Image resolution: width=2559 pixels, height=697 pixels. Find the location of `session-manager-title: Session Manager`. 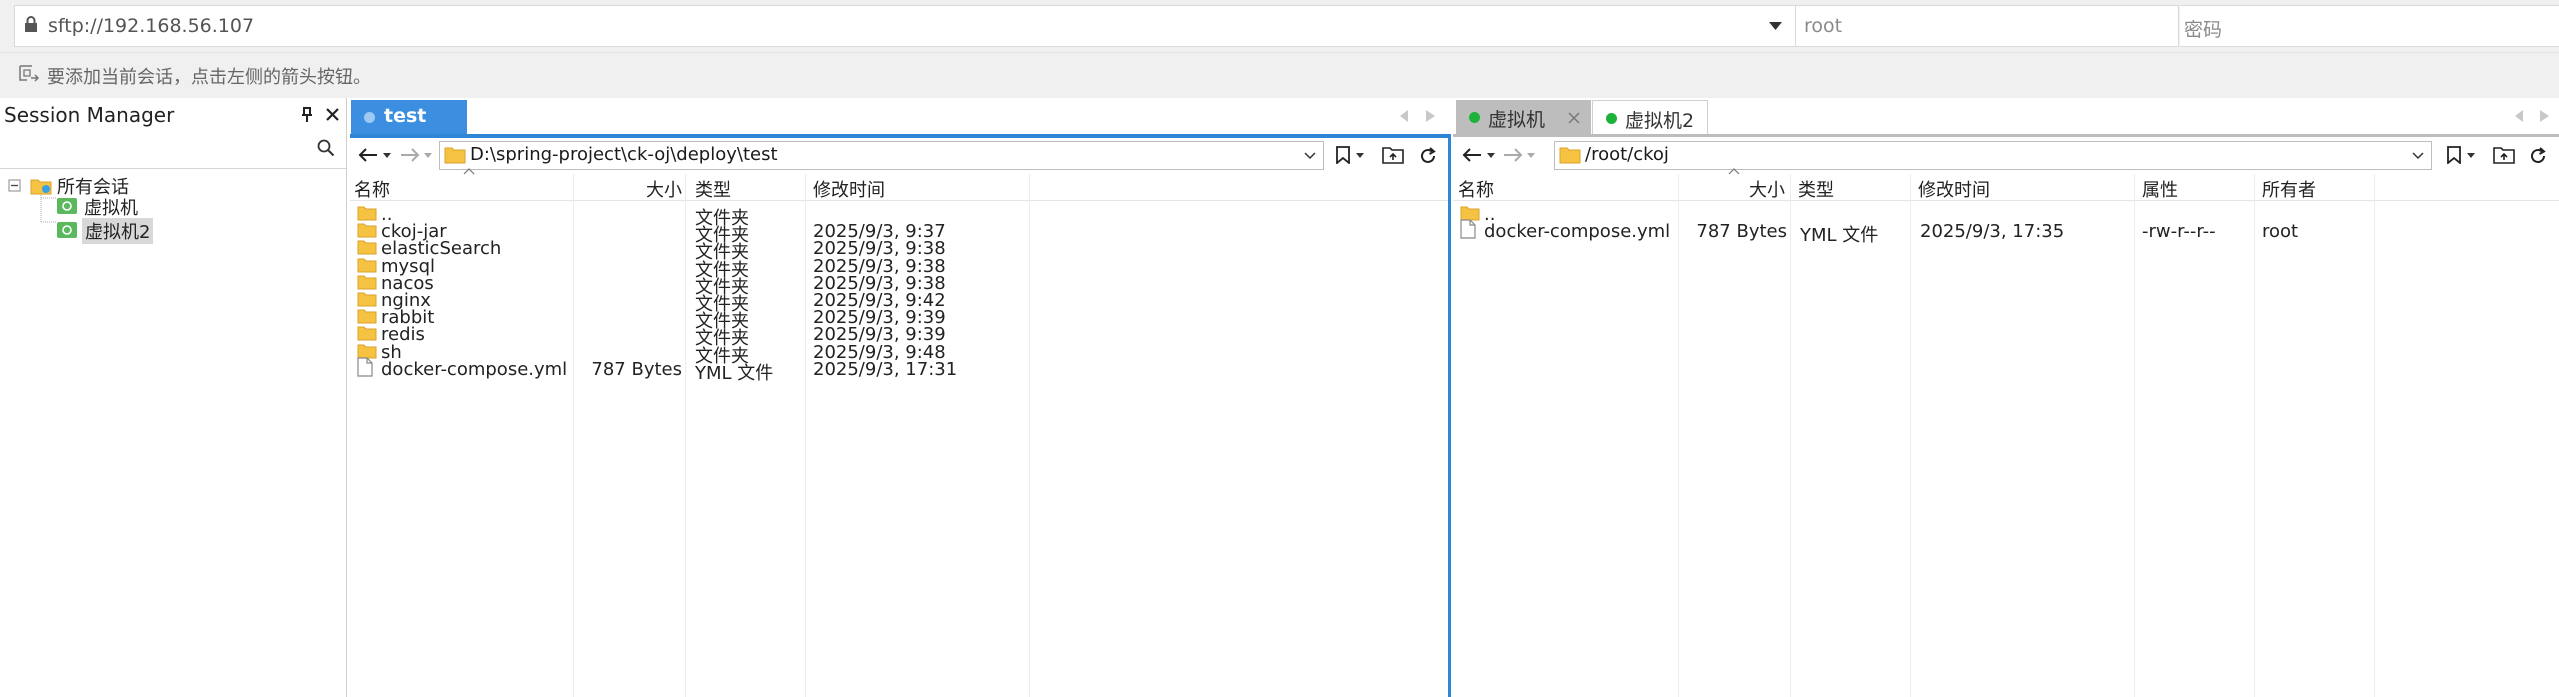

session-manager-title: Session Manager is located at coordinates (89, 115).